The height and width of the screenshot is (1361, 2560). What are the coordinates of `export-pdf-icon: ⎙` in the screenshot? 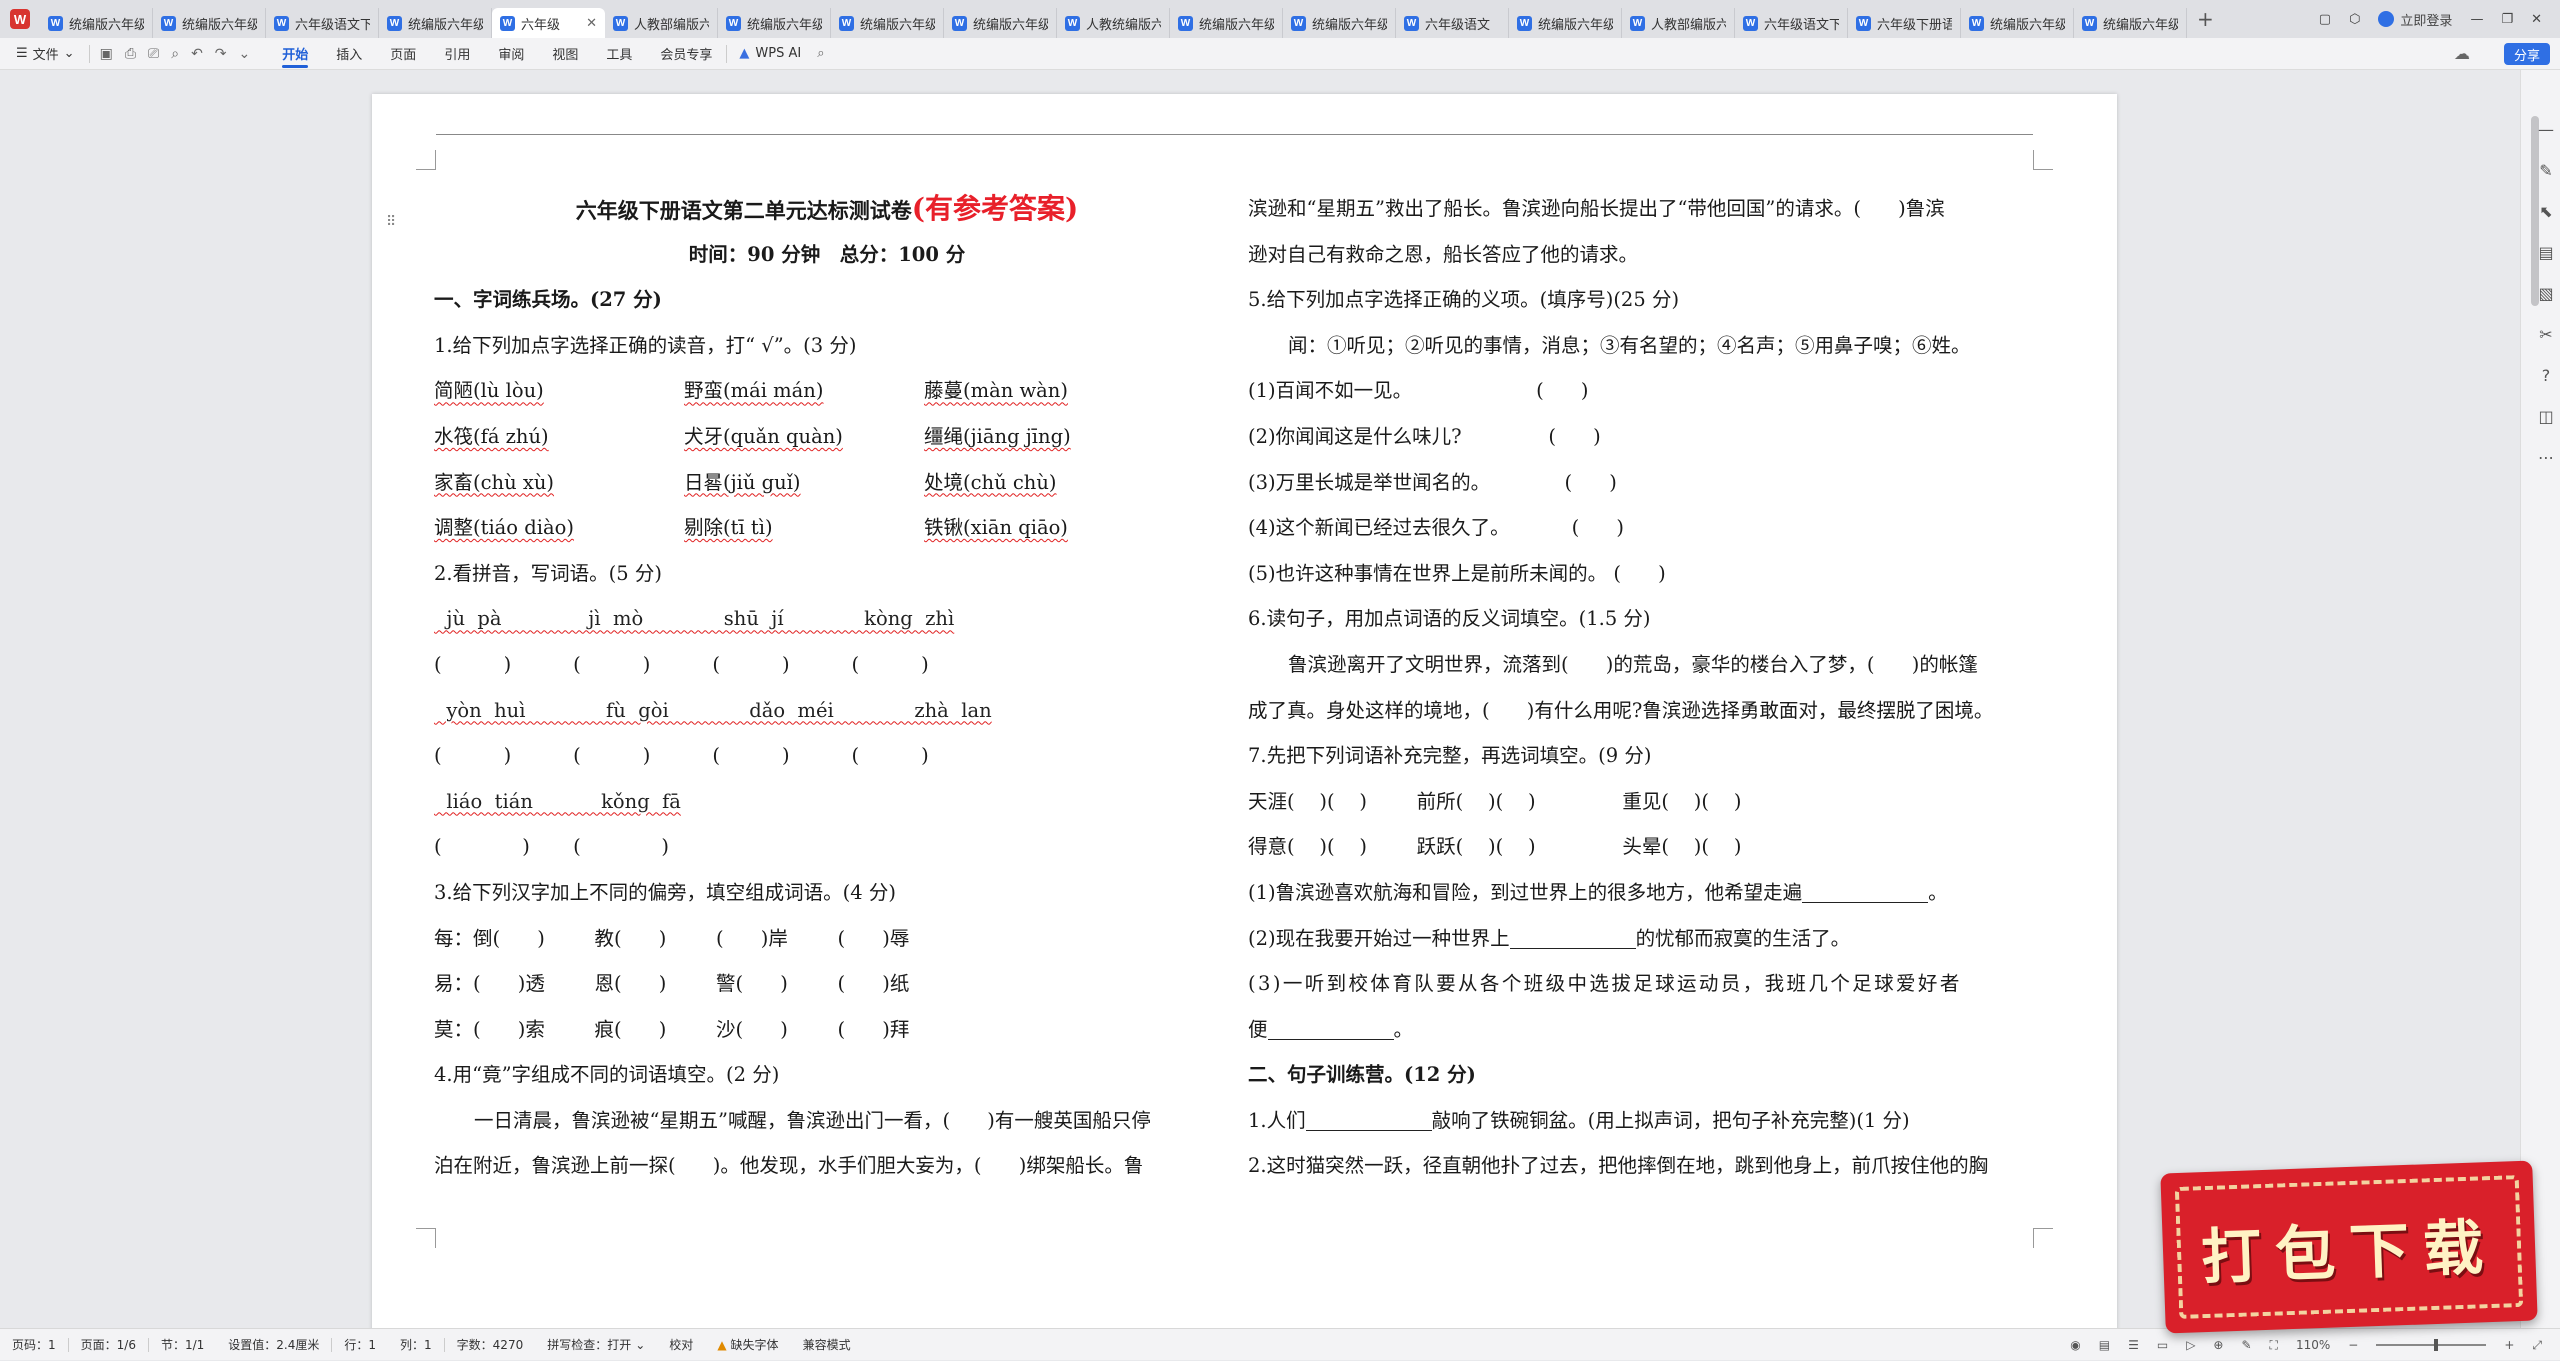 It's located at (130, 54).